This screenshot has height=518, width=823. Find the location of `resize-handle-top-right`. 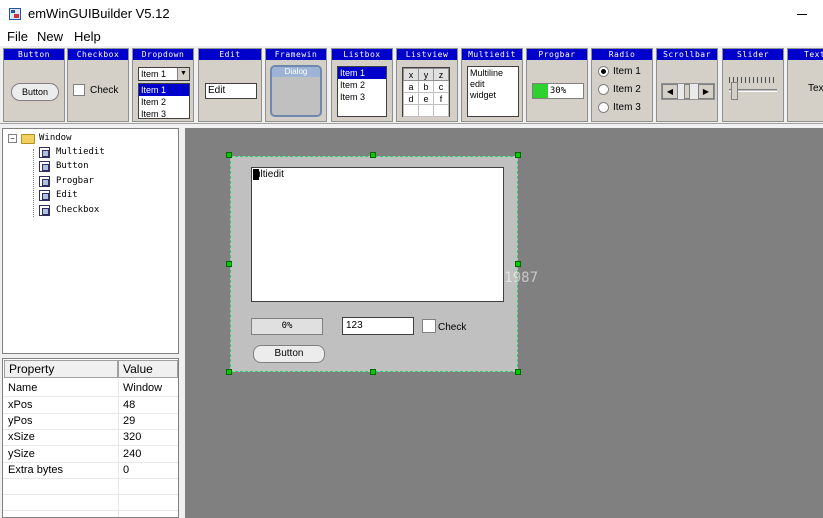

resize-handle-top-right is located at coordinates (518, 155).